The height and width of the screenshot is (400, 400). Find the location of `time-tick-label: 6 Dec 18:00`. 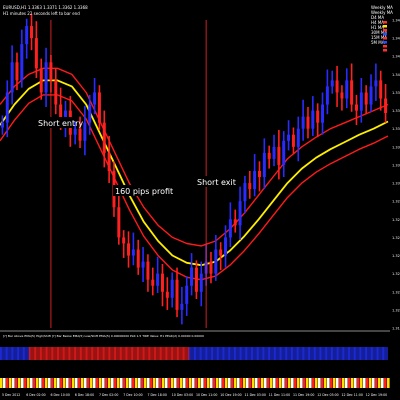

time-tick-label: 6 Dec 18:00 is located at coordinates (84, 395).